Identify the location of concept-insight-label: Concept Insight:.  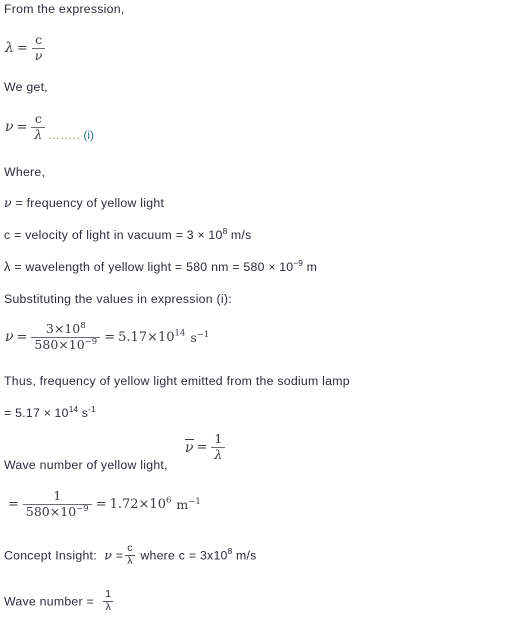
(50, 555).